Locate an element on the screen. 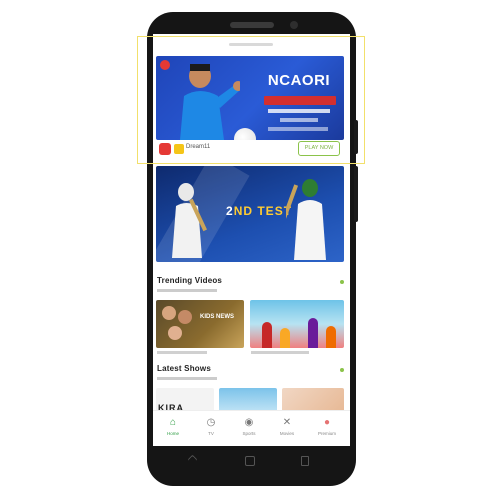 This screenshot has width=500, height=500. home-button-icon is located at coordinates (250, 461).